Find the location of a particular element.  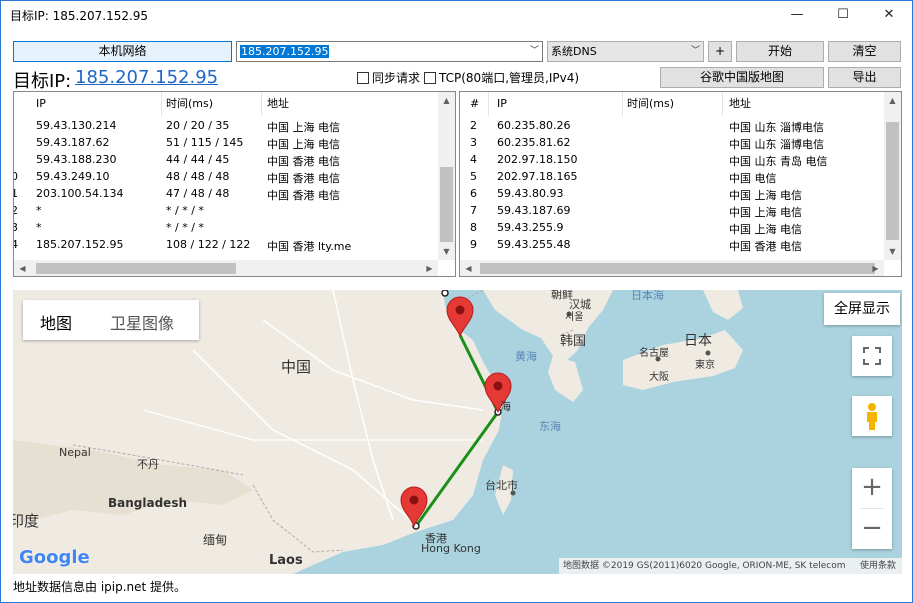

label-osaka: 大阪 is located at coordinates (659, 377).